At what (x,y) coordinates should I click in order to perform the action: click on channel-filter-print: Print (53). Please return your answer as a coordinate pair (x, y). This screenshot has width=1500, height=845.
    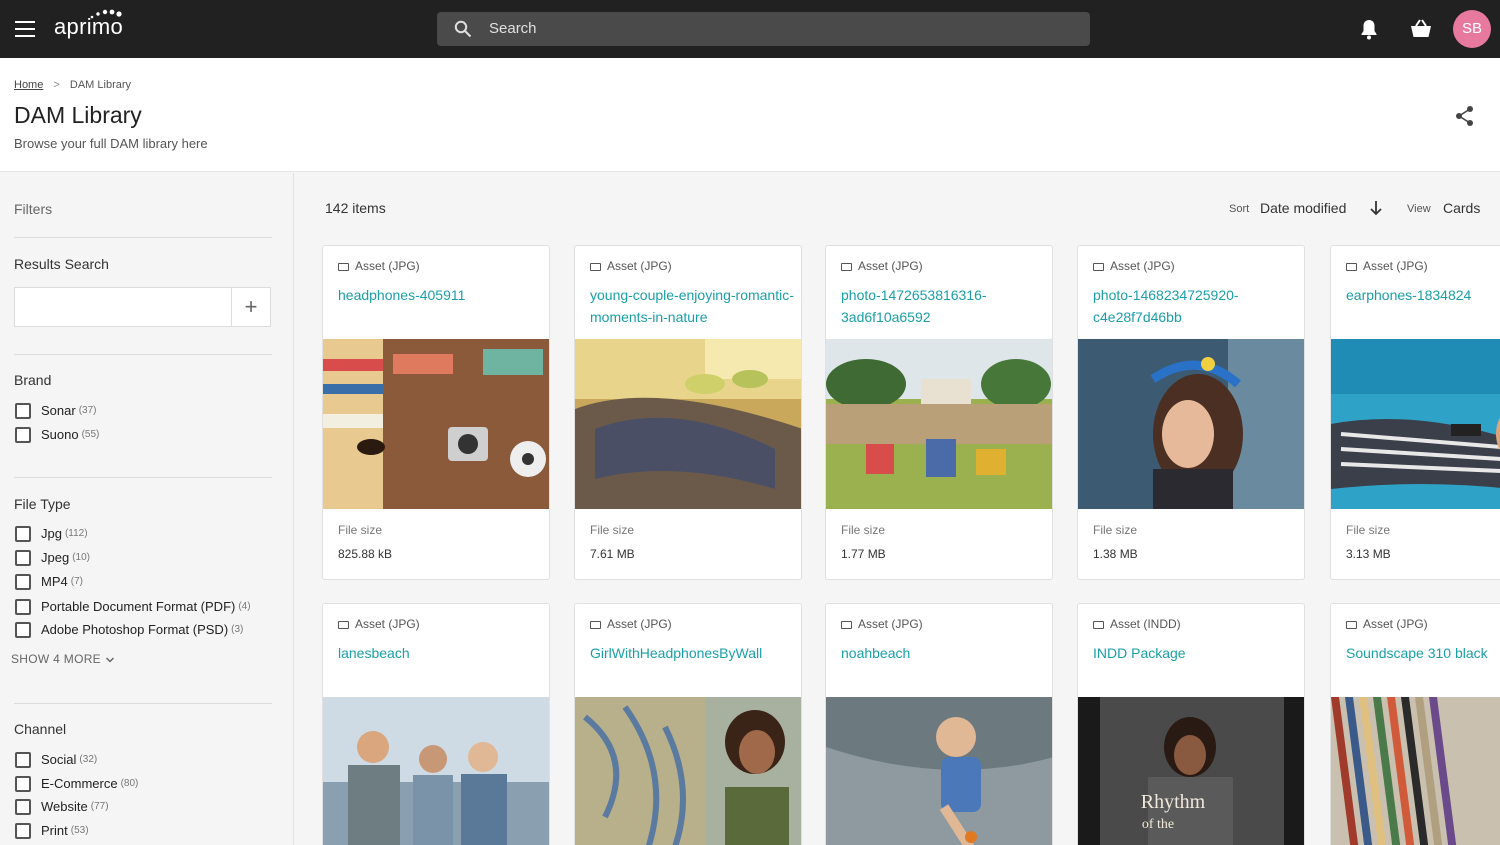
    Looking at the image, I should click on (52, 831).